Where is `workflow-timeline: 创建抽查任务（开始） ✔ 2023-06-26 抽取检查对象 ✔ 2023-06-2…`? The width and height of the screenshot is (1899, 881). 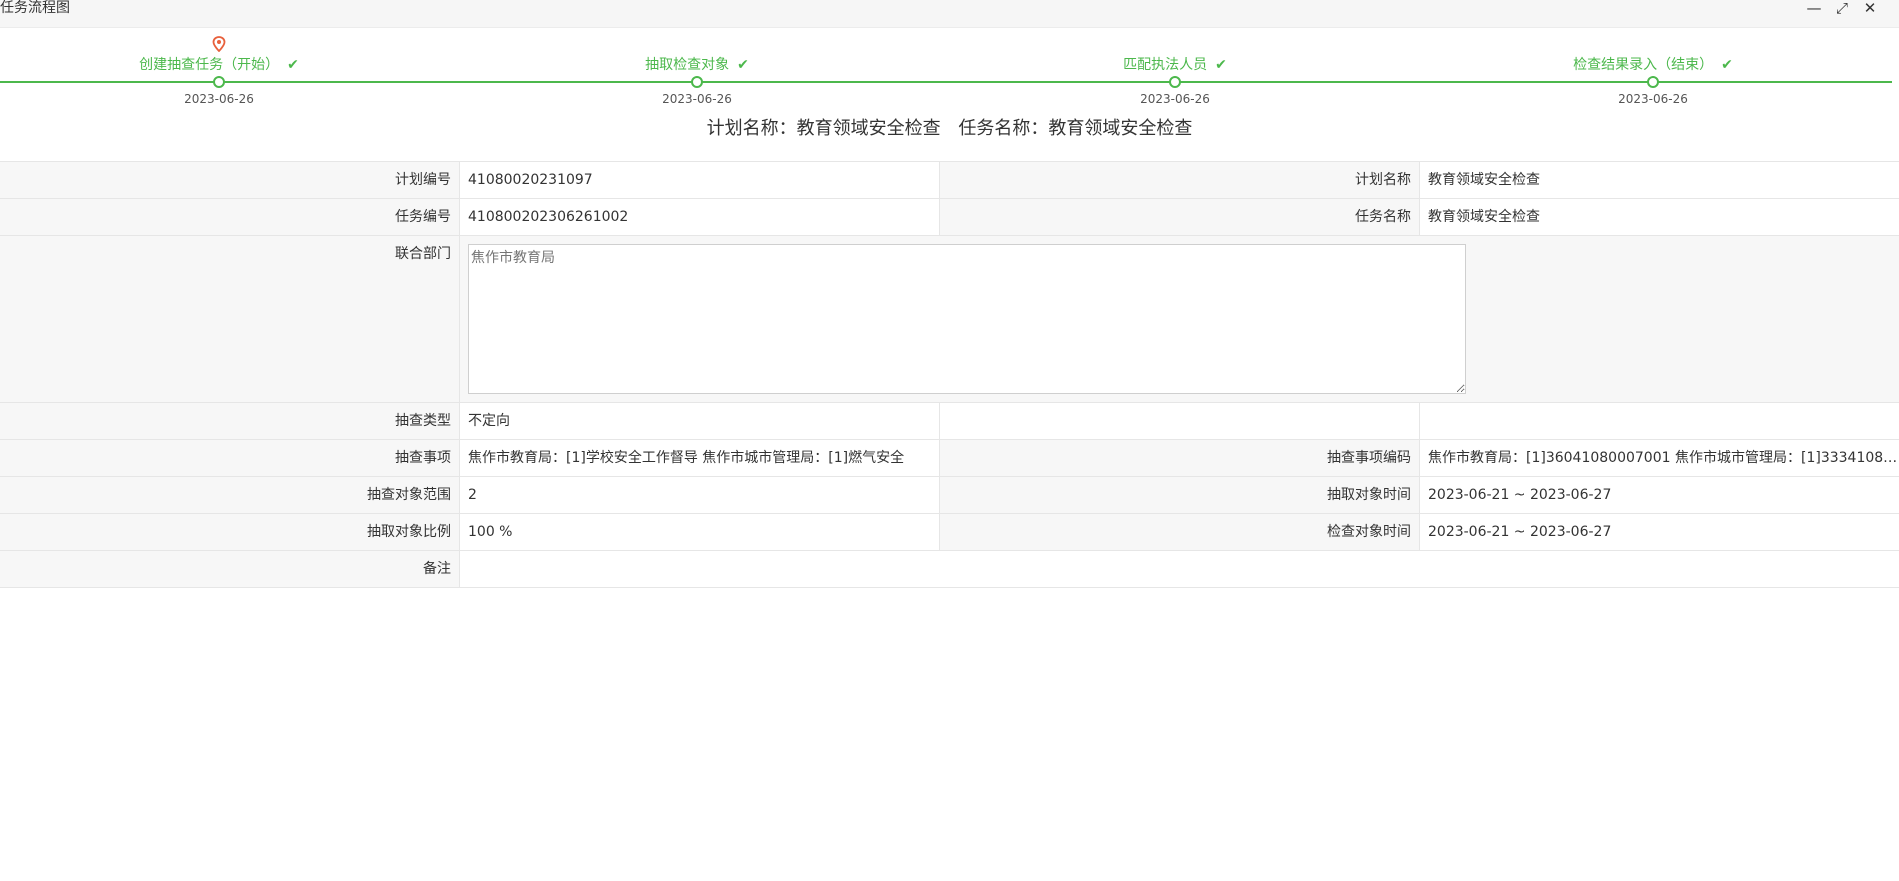 workflow-timeline: 创建抽查任务（开始） ✔ 2023-06-26 抽取检查对象 ✔ 2023-06-2… is located at coordinates (949, 68).